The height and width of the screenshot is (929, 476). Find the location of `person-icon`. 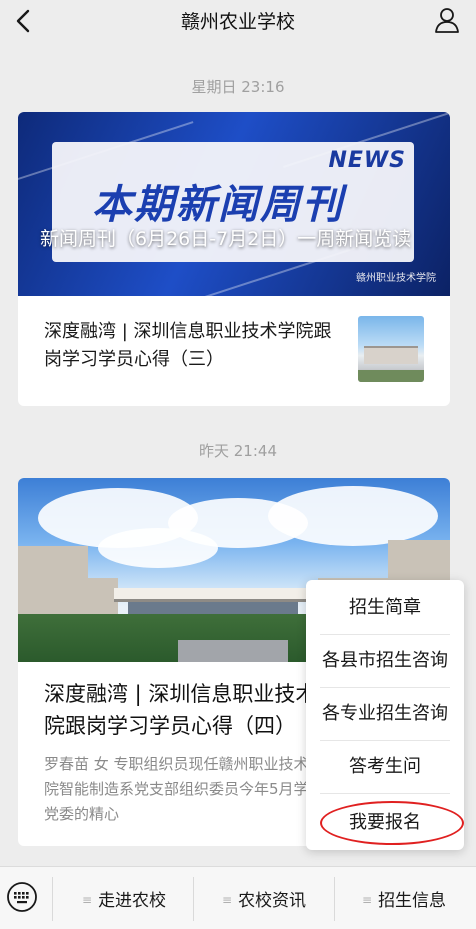

person-icon is located at coordinates (447, 20).